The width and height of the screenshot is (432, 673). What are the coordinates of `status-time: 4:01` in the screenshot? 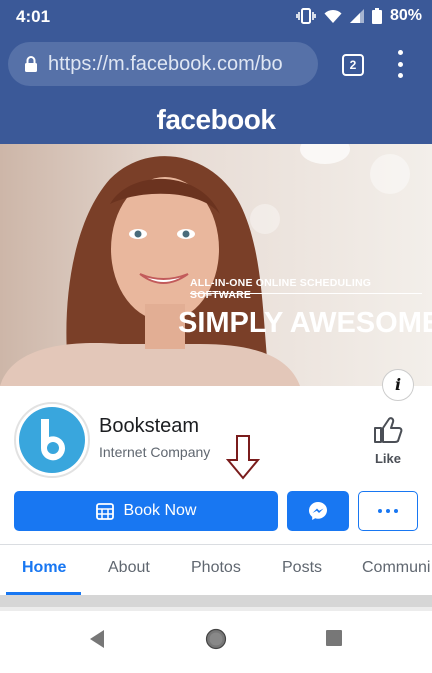 It's located at (33, 16).